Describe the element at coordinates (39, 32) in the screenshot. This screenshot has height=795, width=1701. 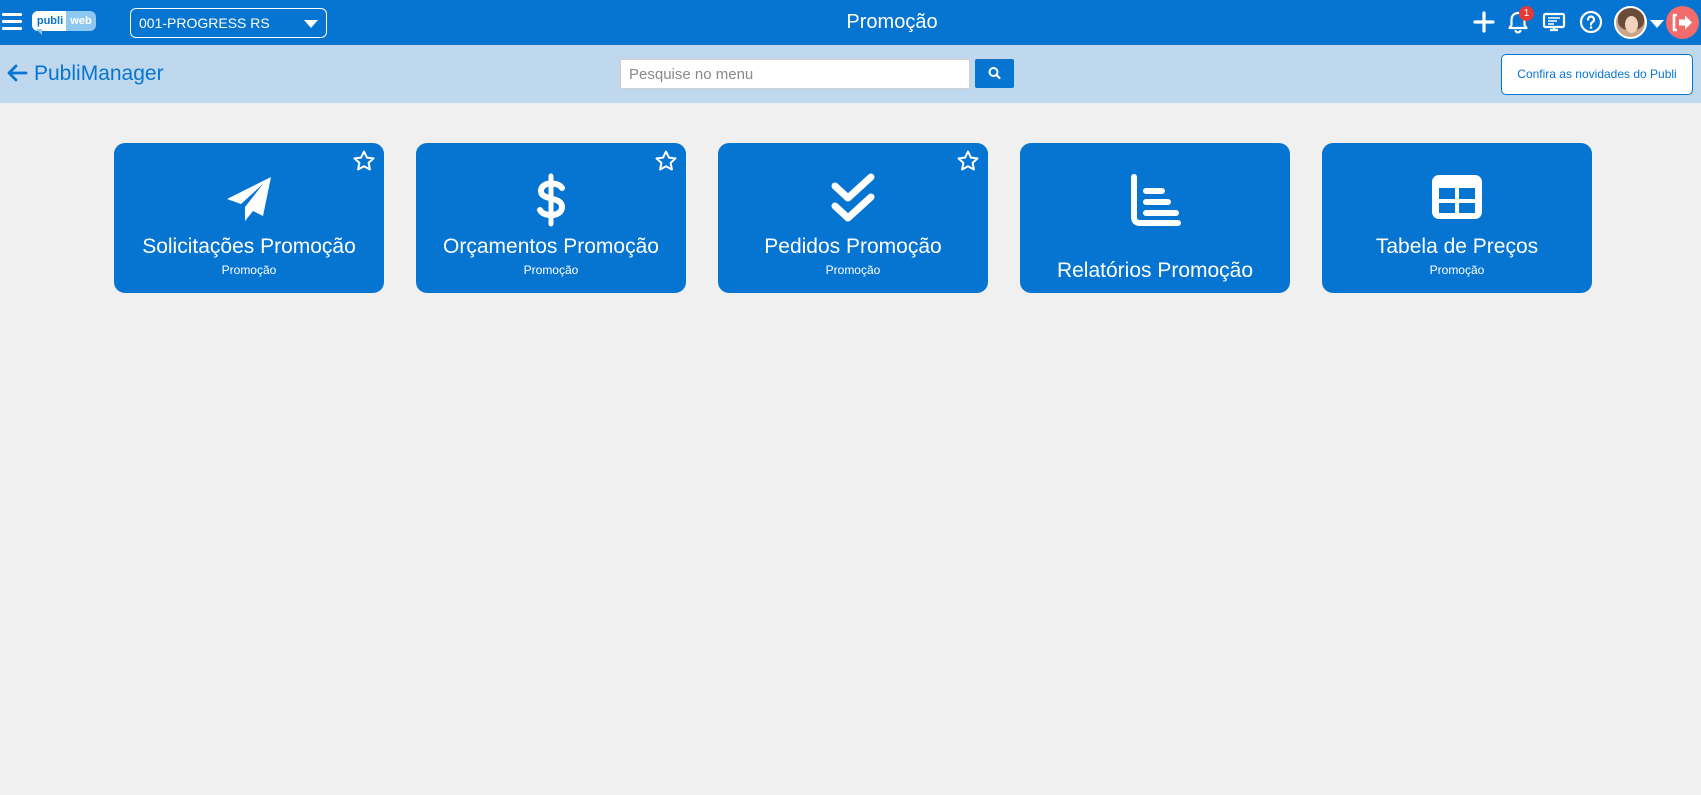
I see `logo-speech-tail` at that location.